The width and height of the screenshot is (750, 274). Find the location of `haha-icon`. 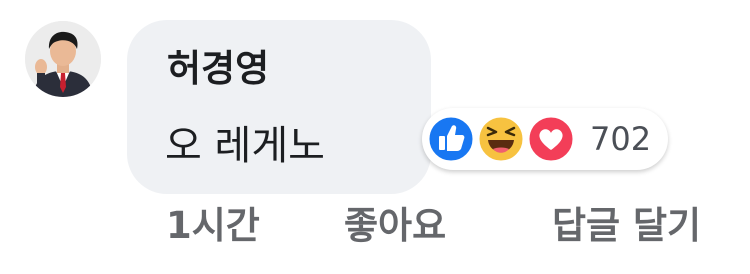

haha-icon is located at coordinates (501, 139).